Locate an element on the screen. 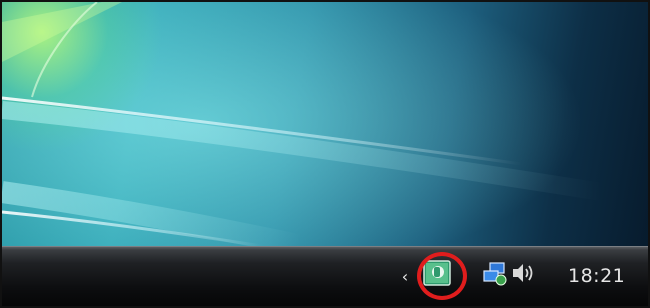 The width and height of the screenshot is (650, 308). network-icon-graphic is located at coordinates (495, 274).